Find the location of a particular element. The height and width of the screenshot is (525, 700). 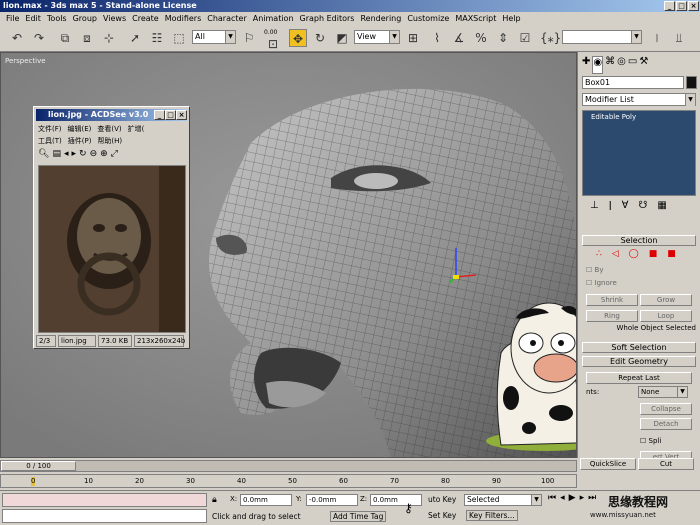

pin-stack-icon: ⊥ is located at coordinates (594, 208).